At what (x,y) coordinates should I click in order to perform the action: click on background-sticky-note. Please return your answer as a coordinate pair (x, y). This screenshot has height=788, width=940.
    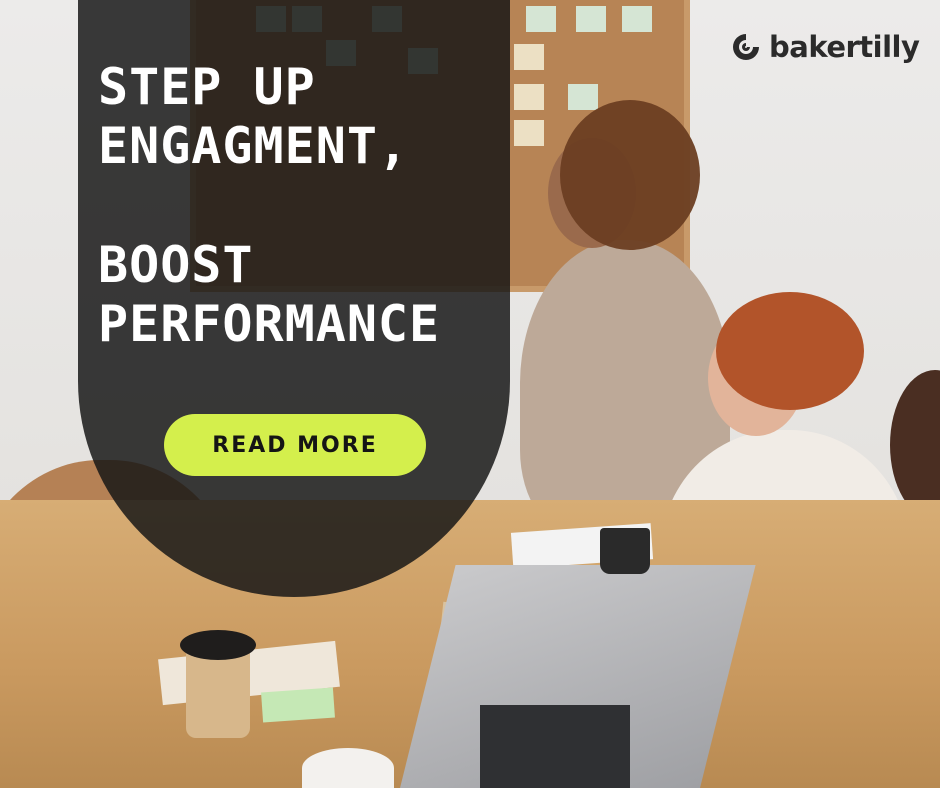
    Looking at the image, I should click on (298, 705).